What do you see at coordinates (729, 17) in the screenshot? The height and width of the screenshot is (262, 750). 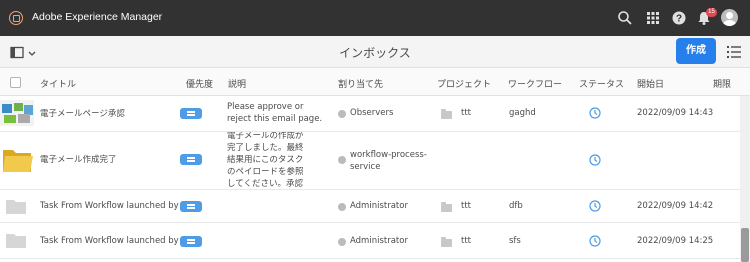 I see `user-avatar` at bounding box center [729, 17].